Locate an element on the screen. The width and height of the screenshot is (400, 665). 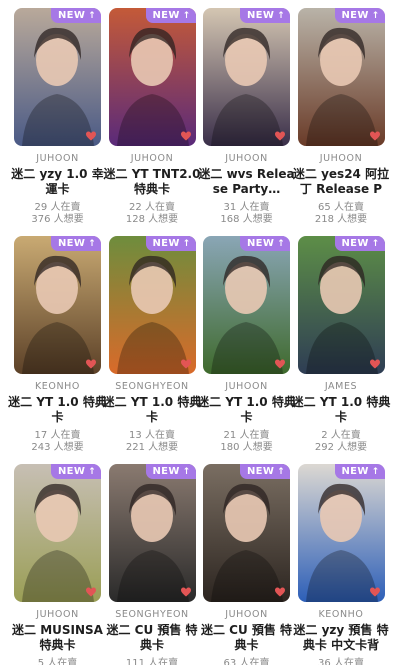
wanters-count: 221 人想要 is located at coordinates (152, 447).